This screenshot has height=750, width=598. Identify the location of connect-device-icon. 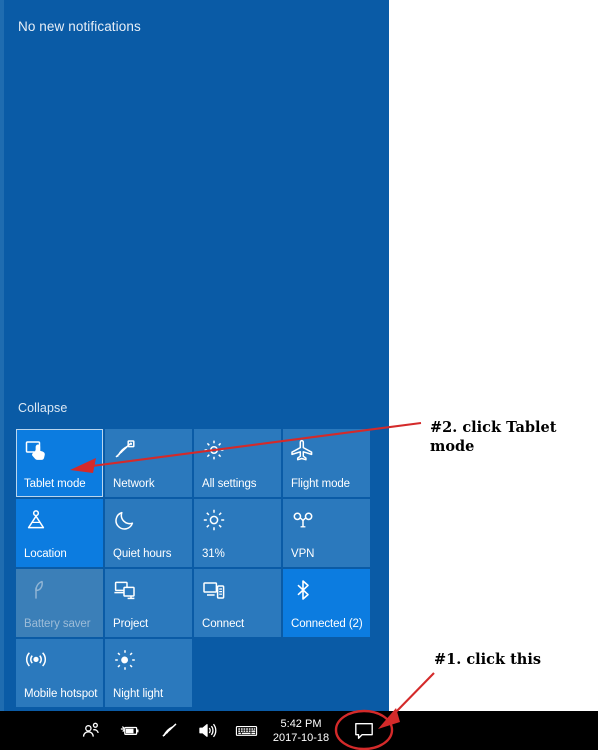
(214, 590).